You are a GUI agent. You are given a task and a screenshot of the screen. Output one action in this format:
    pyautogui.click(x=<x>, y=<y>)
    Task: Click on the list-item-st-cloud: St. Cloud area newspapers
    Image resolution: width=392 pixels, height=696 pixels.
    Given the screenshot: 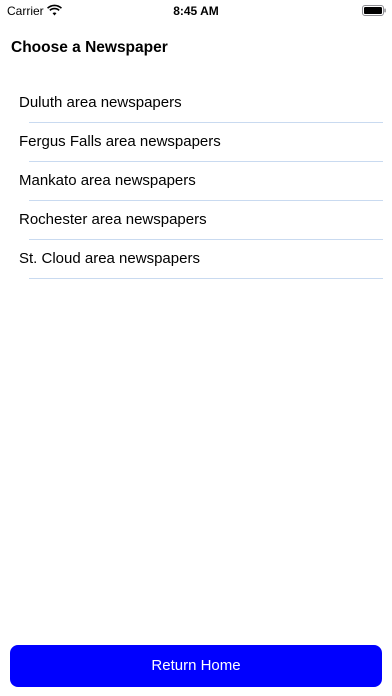 What is the action you would take?
    pyautogui.click(x=196, y=259)
    